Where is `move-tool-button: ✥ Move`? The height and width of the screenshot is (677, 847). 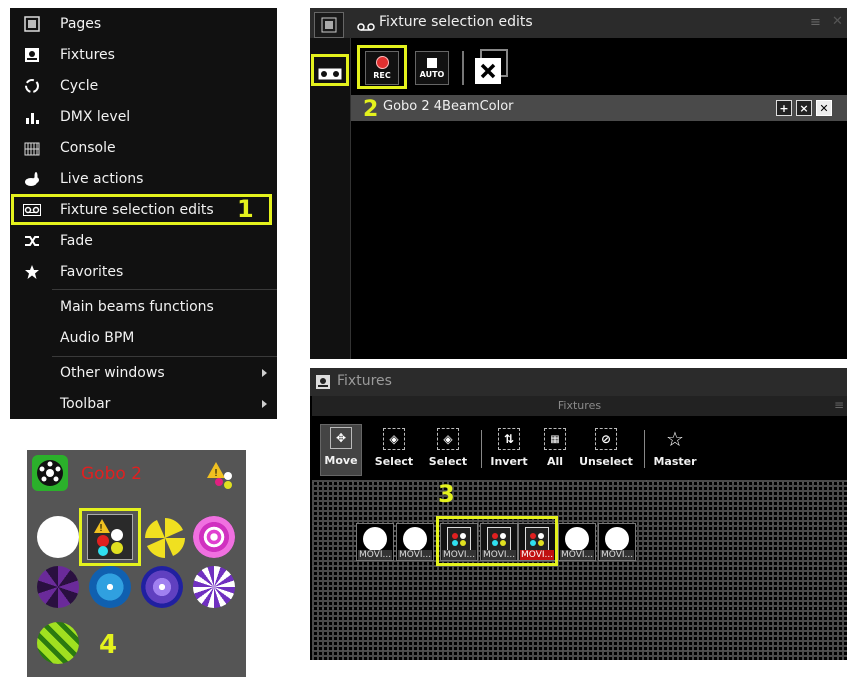 move-tool-button: ✥ Move is located at coordinates (341, 450).